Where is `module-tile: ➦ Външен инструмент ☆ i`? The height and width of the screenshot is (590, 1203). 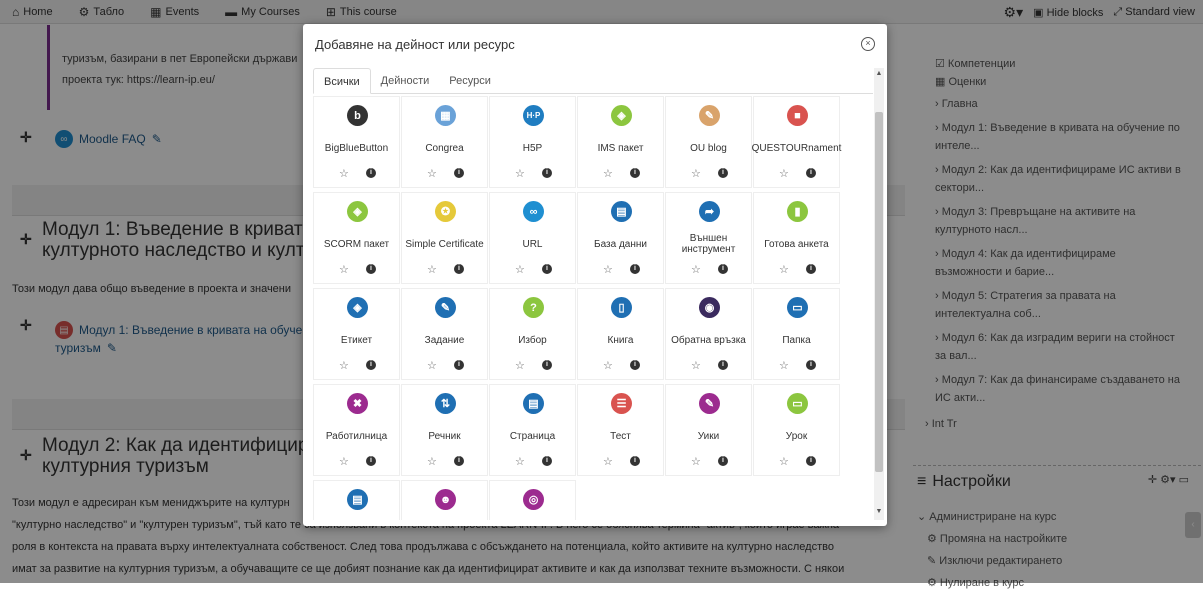
module-tile: ➦ Външен инструмент ☆ i is located at coordinates (708, 238).